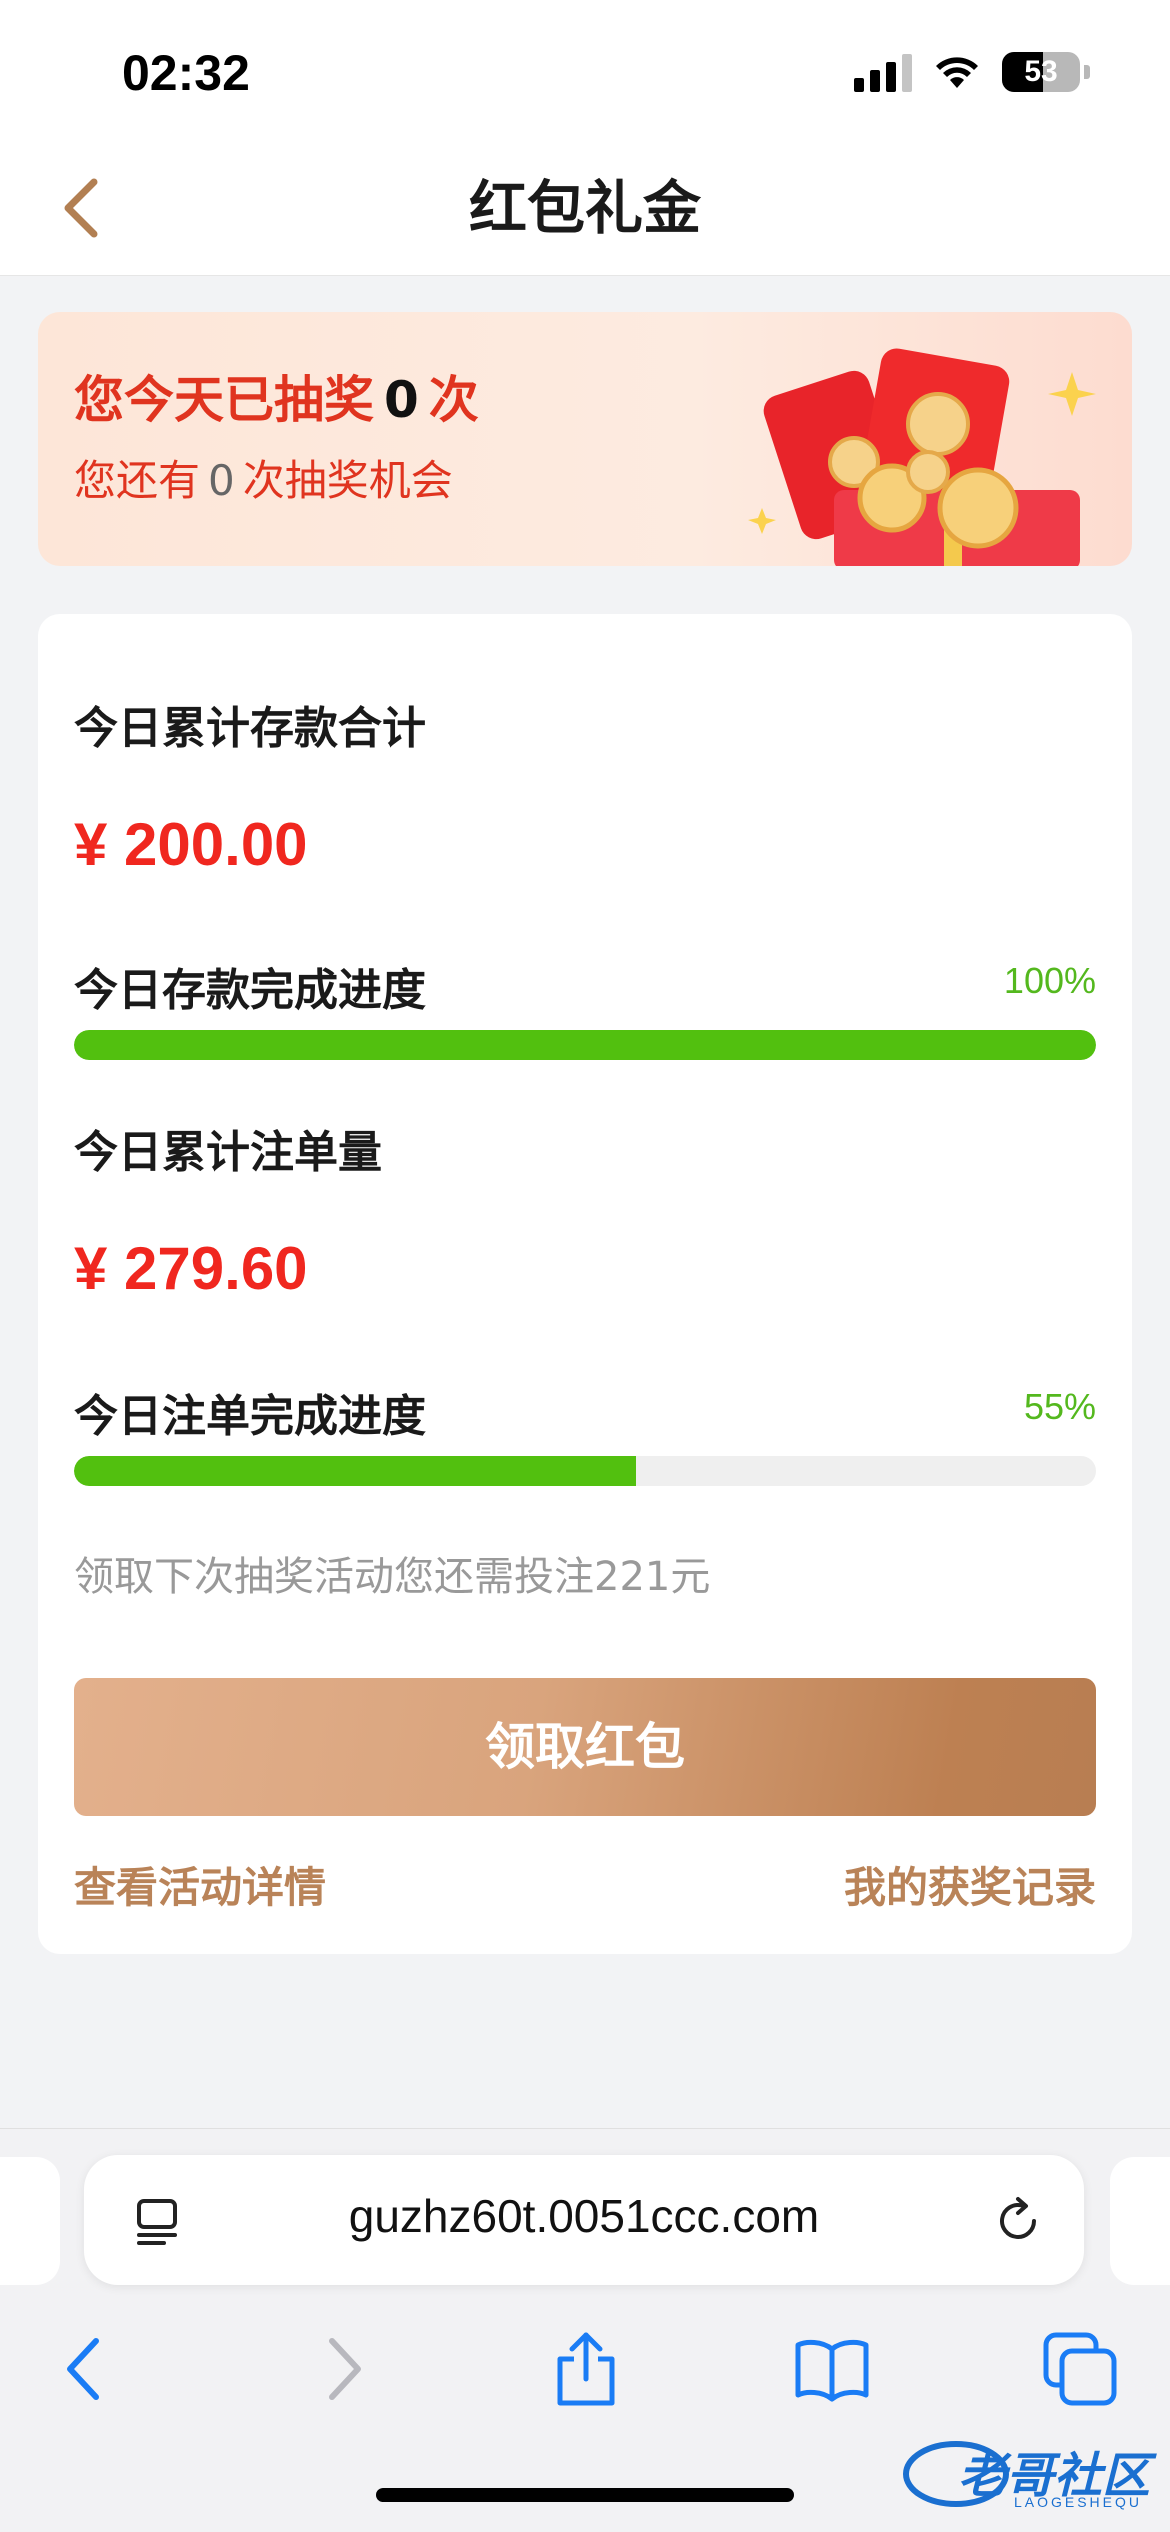  I want to click on deposit-progress-fill, so click(585, 1045).